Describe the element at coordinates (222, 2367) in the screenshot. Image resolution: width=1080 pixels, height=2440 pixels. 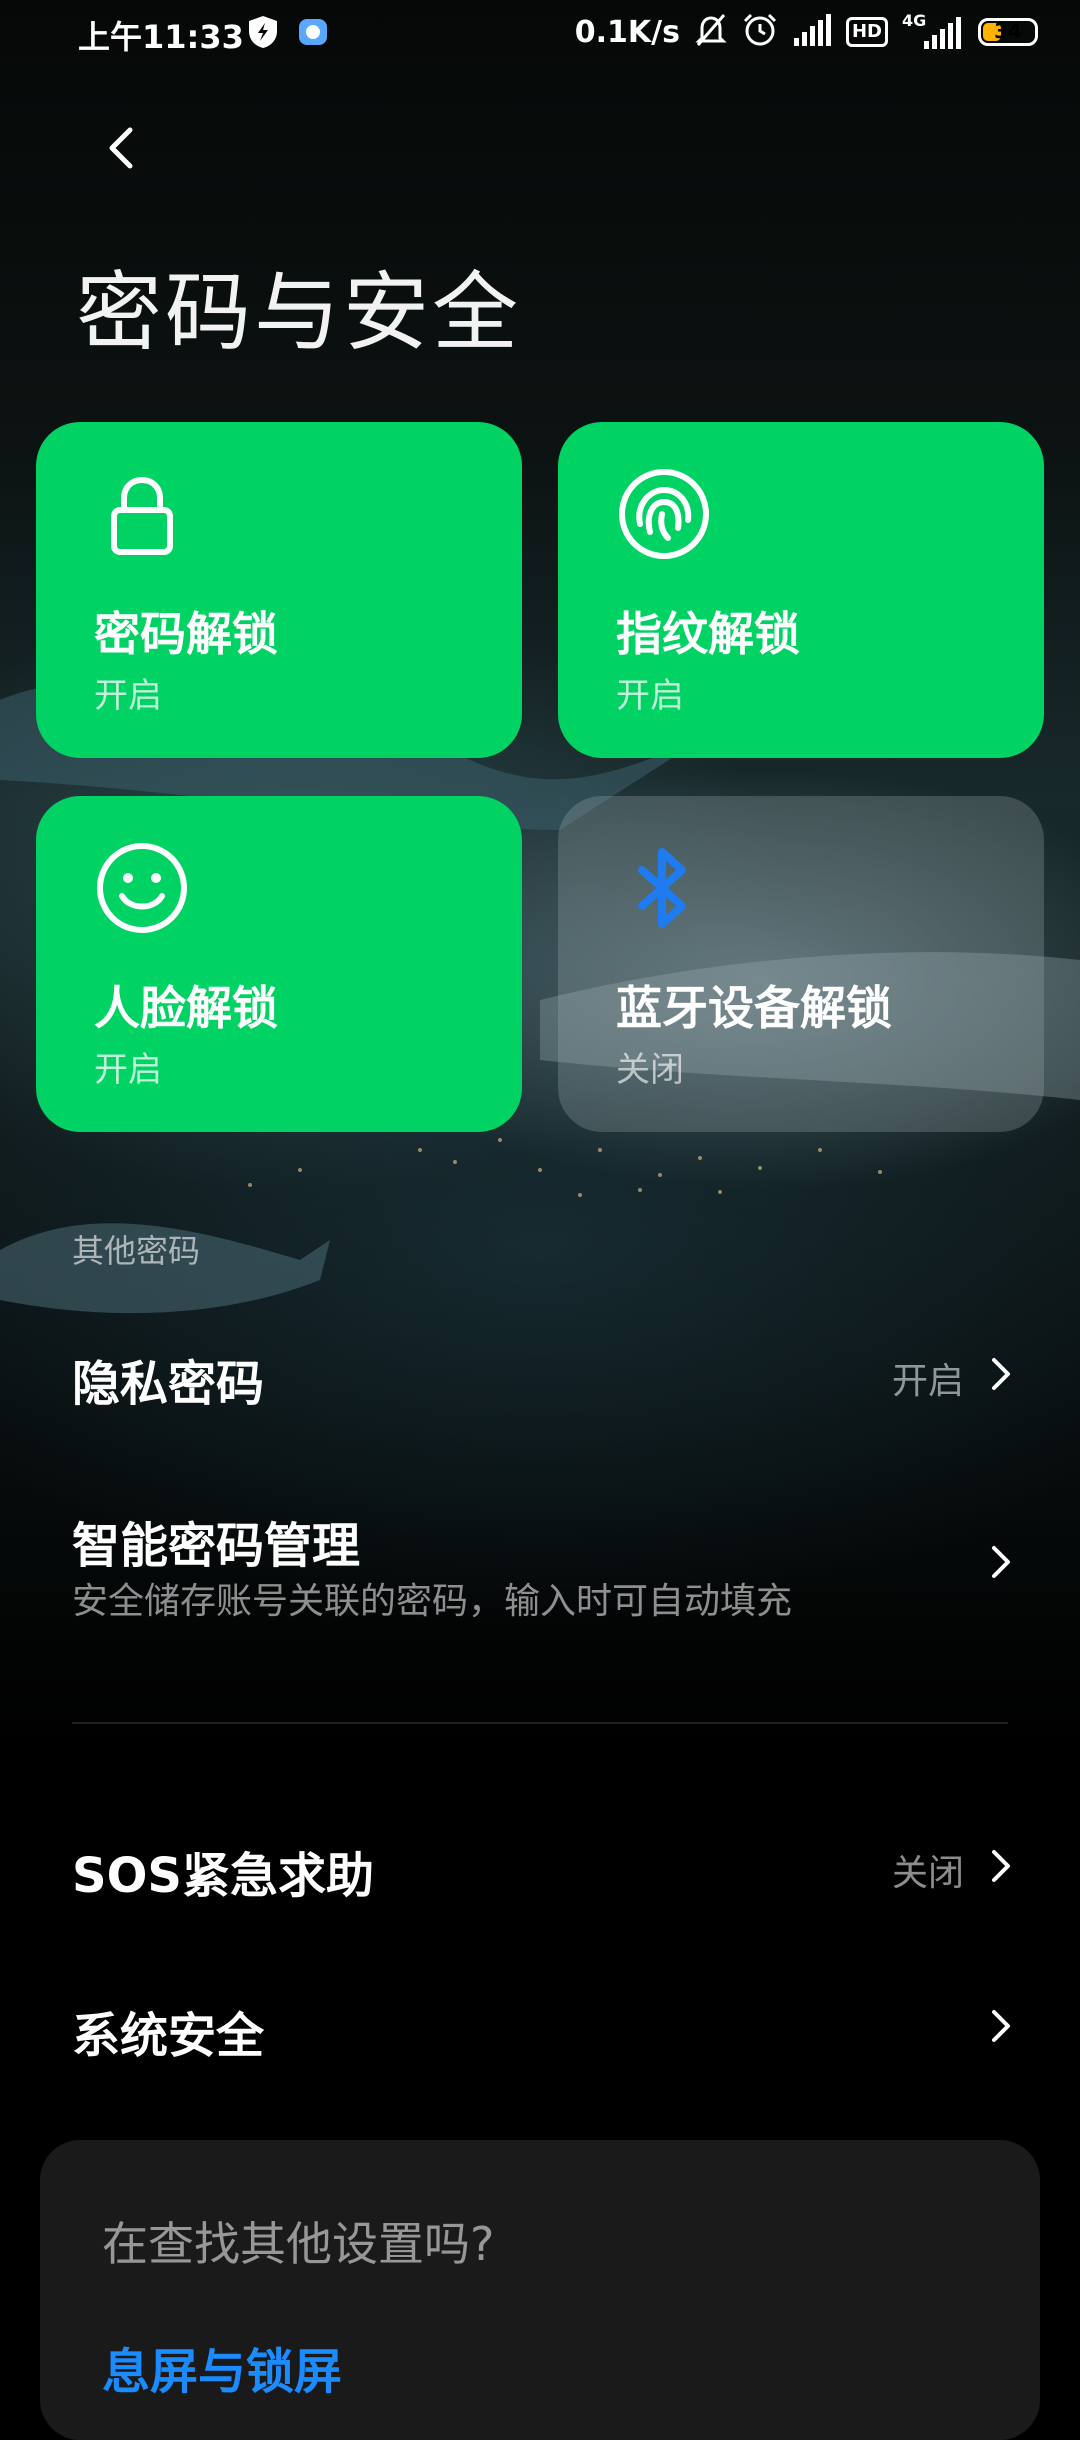
I see `suggestion-link-lockscreen: 息屏与锁屏` at that location.